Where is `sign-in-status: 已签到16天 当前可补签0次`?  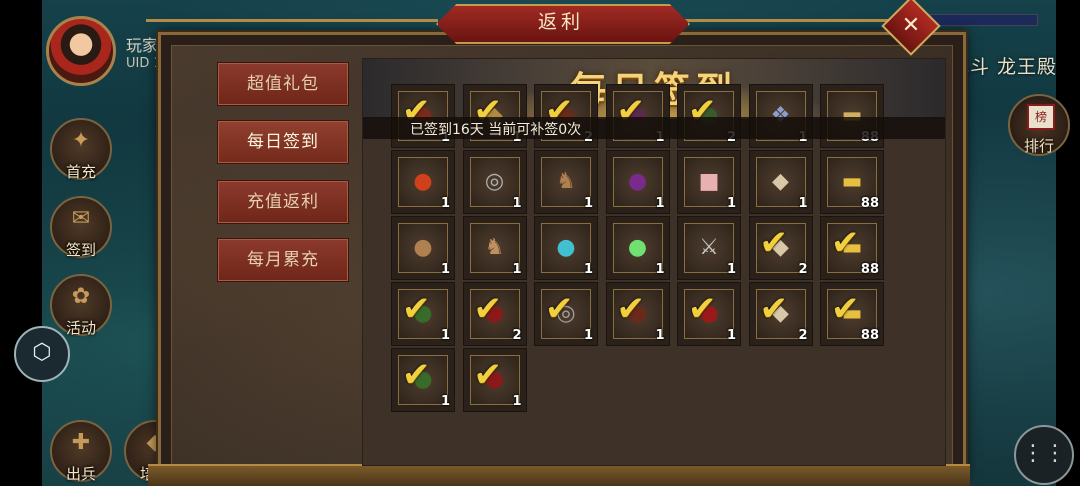
sign-in-status: 已签到16天 当前可补签0次 is located at coordinates (496, 130).